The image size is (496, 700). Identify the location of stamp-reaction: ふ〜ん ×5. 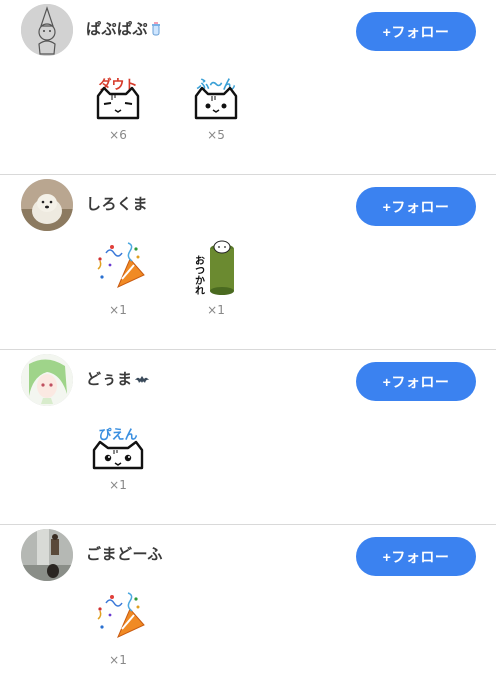
(216, 101).